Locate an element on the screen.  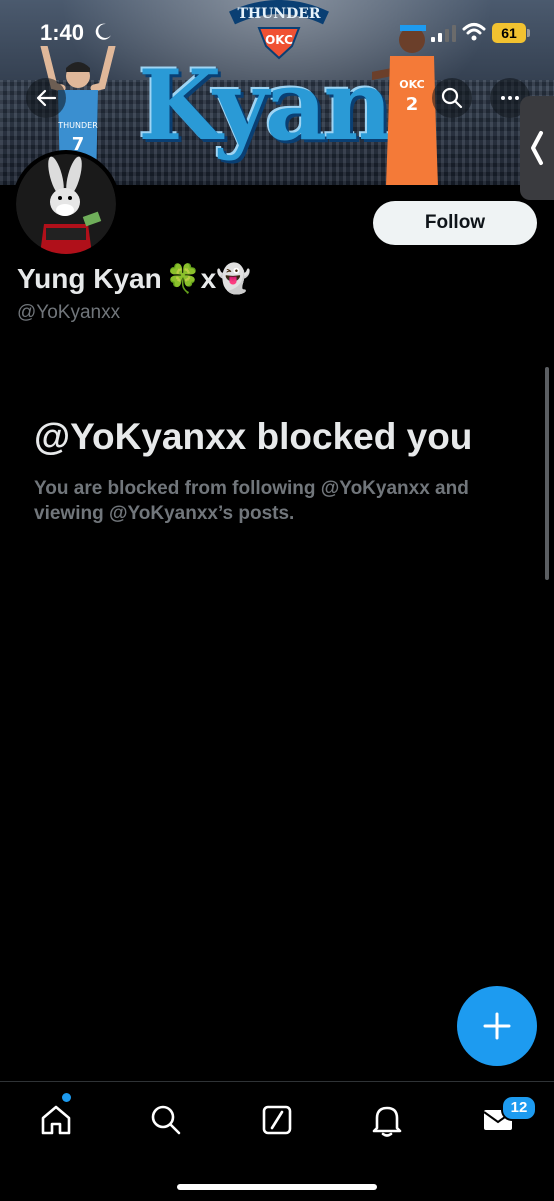
search-button is located at coordinates (452, 98).